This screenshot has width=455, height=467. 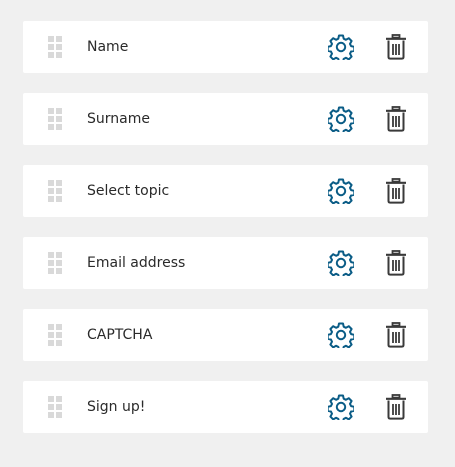 I want to click on field-row-surname: Surname, so click(x=225, y=119).